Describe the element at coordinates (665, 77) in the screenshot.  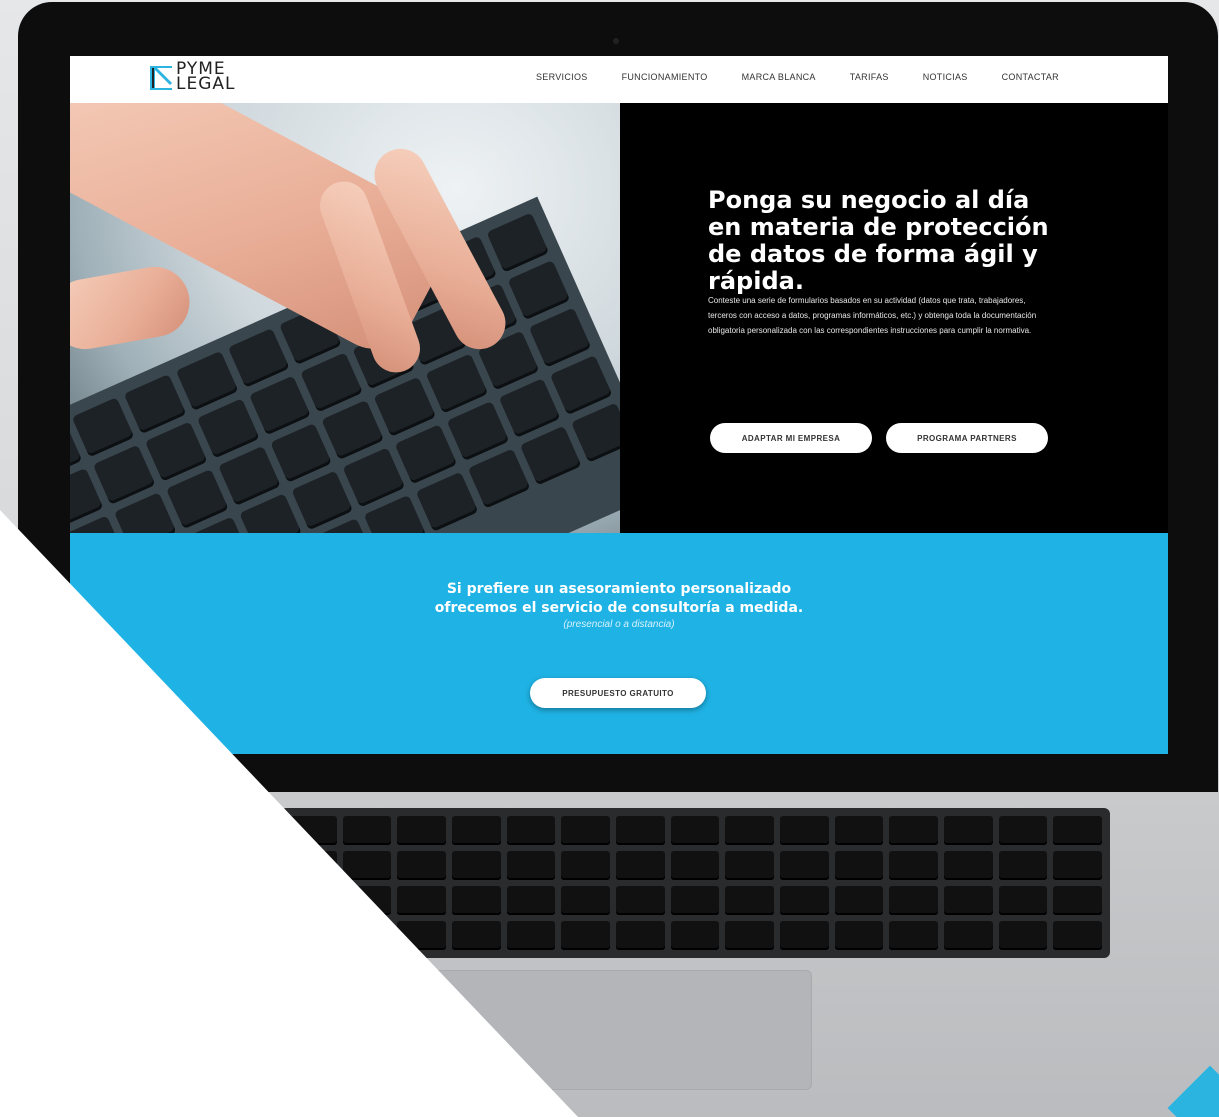
I see `nav-link-funcionamiento: FUNCIONAMIENTO` at that location.